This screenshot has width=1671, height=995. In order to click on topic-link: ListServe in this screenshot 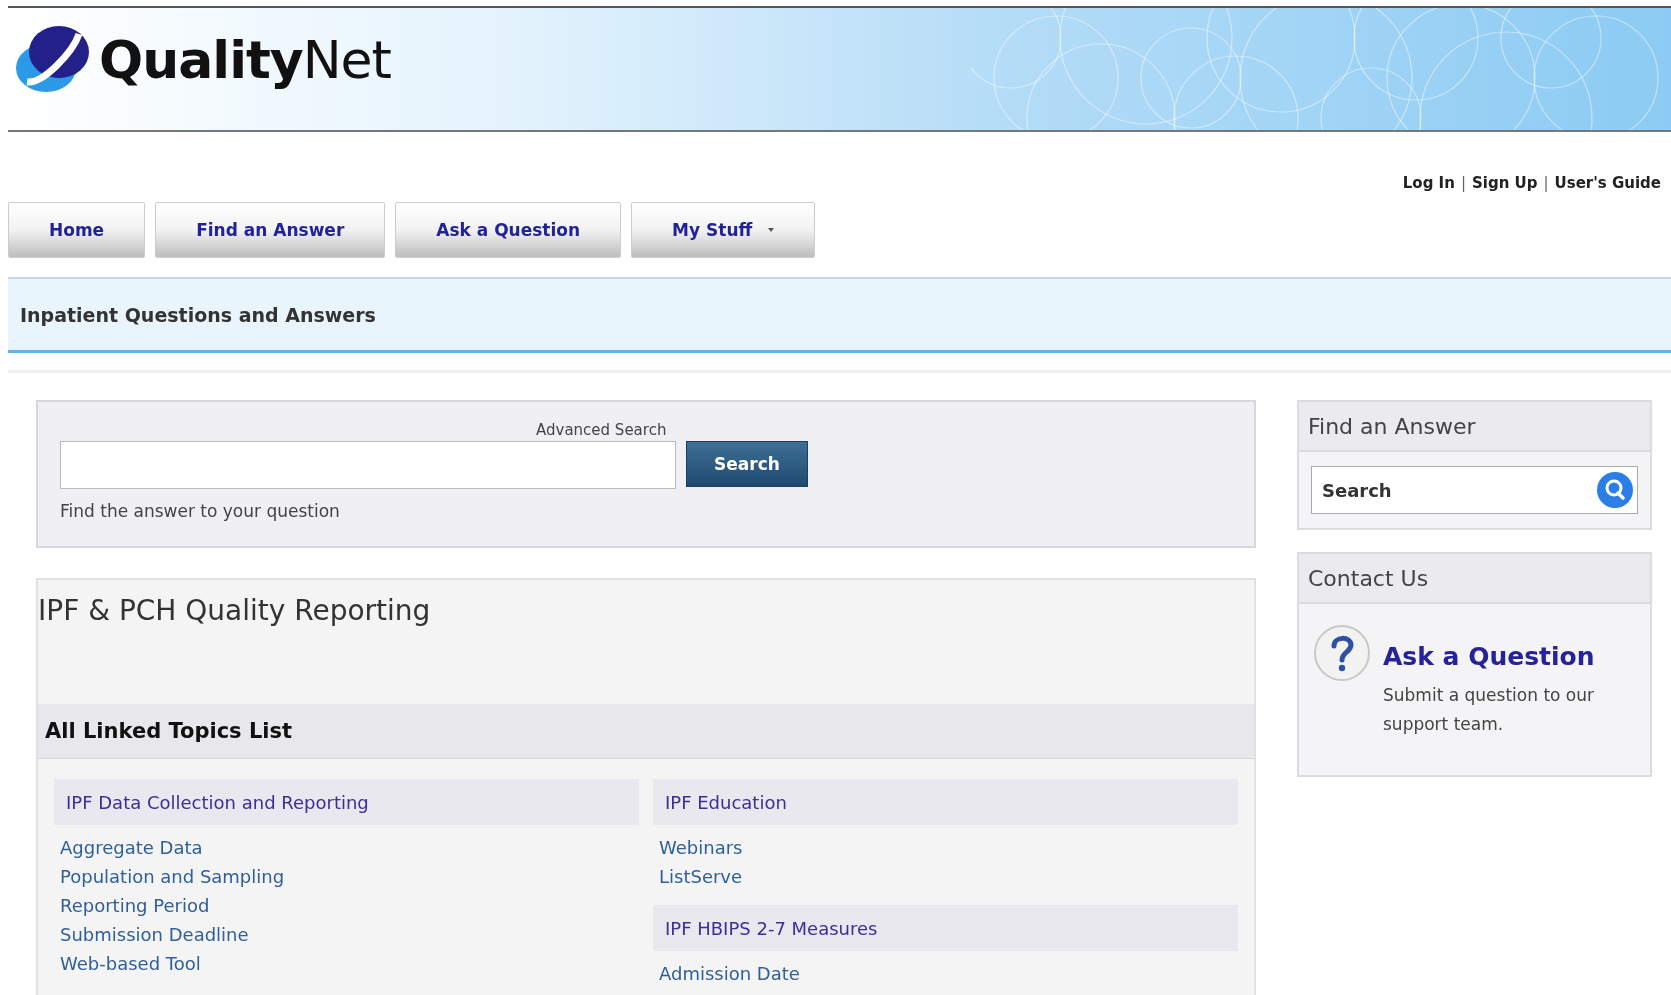, I will do `click(701, 876)`.